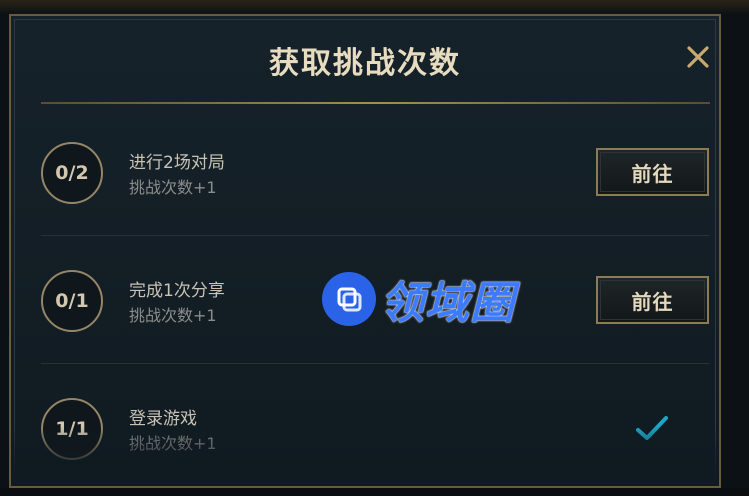 The width and height of the screenshot is (749, 496). I want to click on dialog-title: 获取挑战次数, so click(365, 63).